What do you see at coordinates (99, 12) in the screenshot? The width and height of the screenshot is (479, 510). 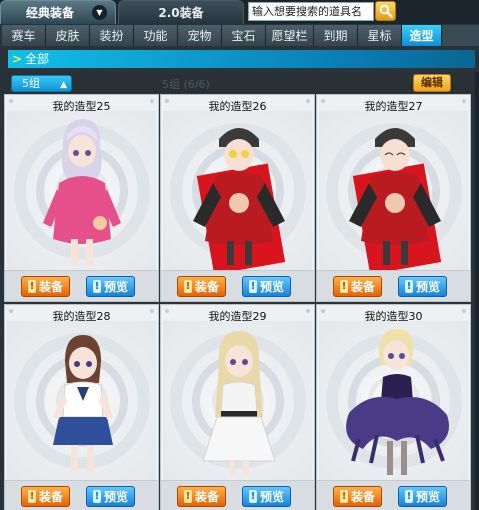 I see `chevron-down-icon: ▼` at bounding box center [99, 12].